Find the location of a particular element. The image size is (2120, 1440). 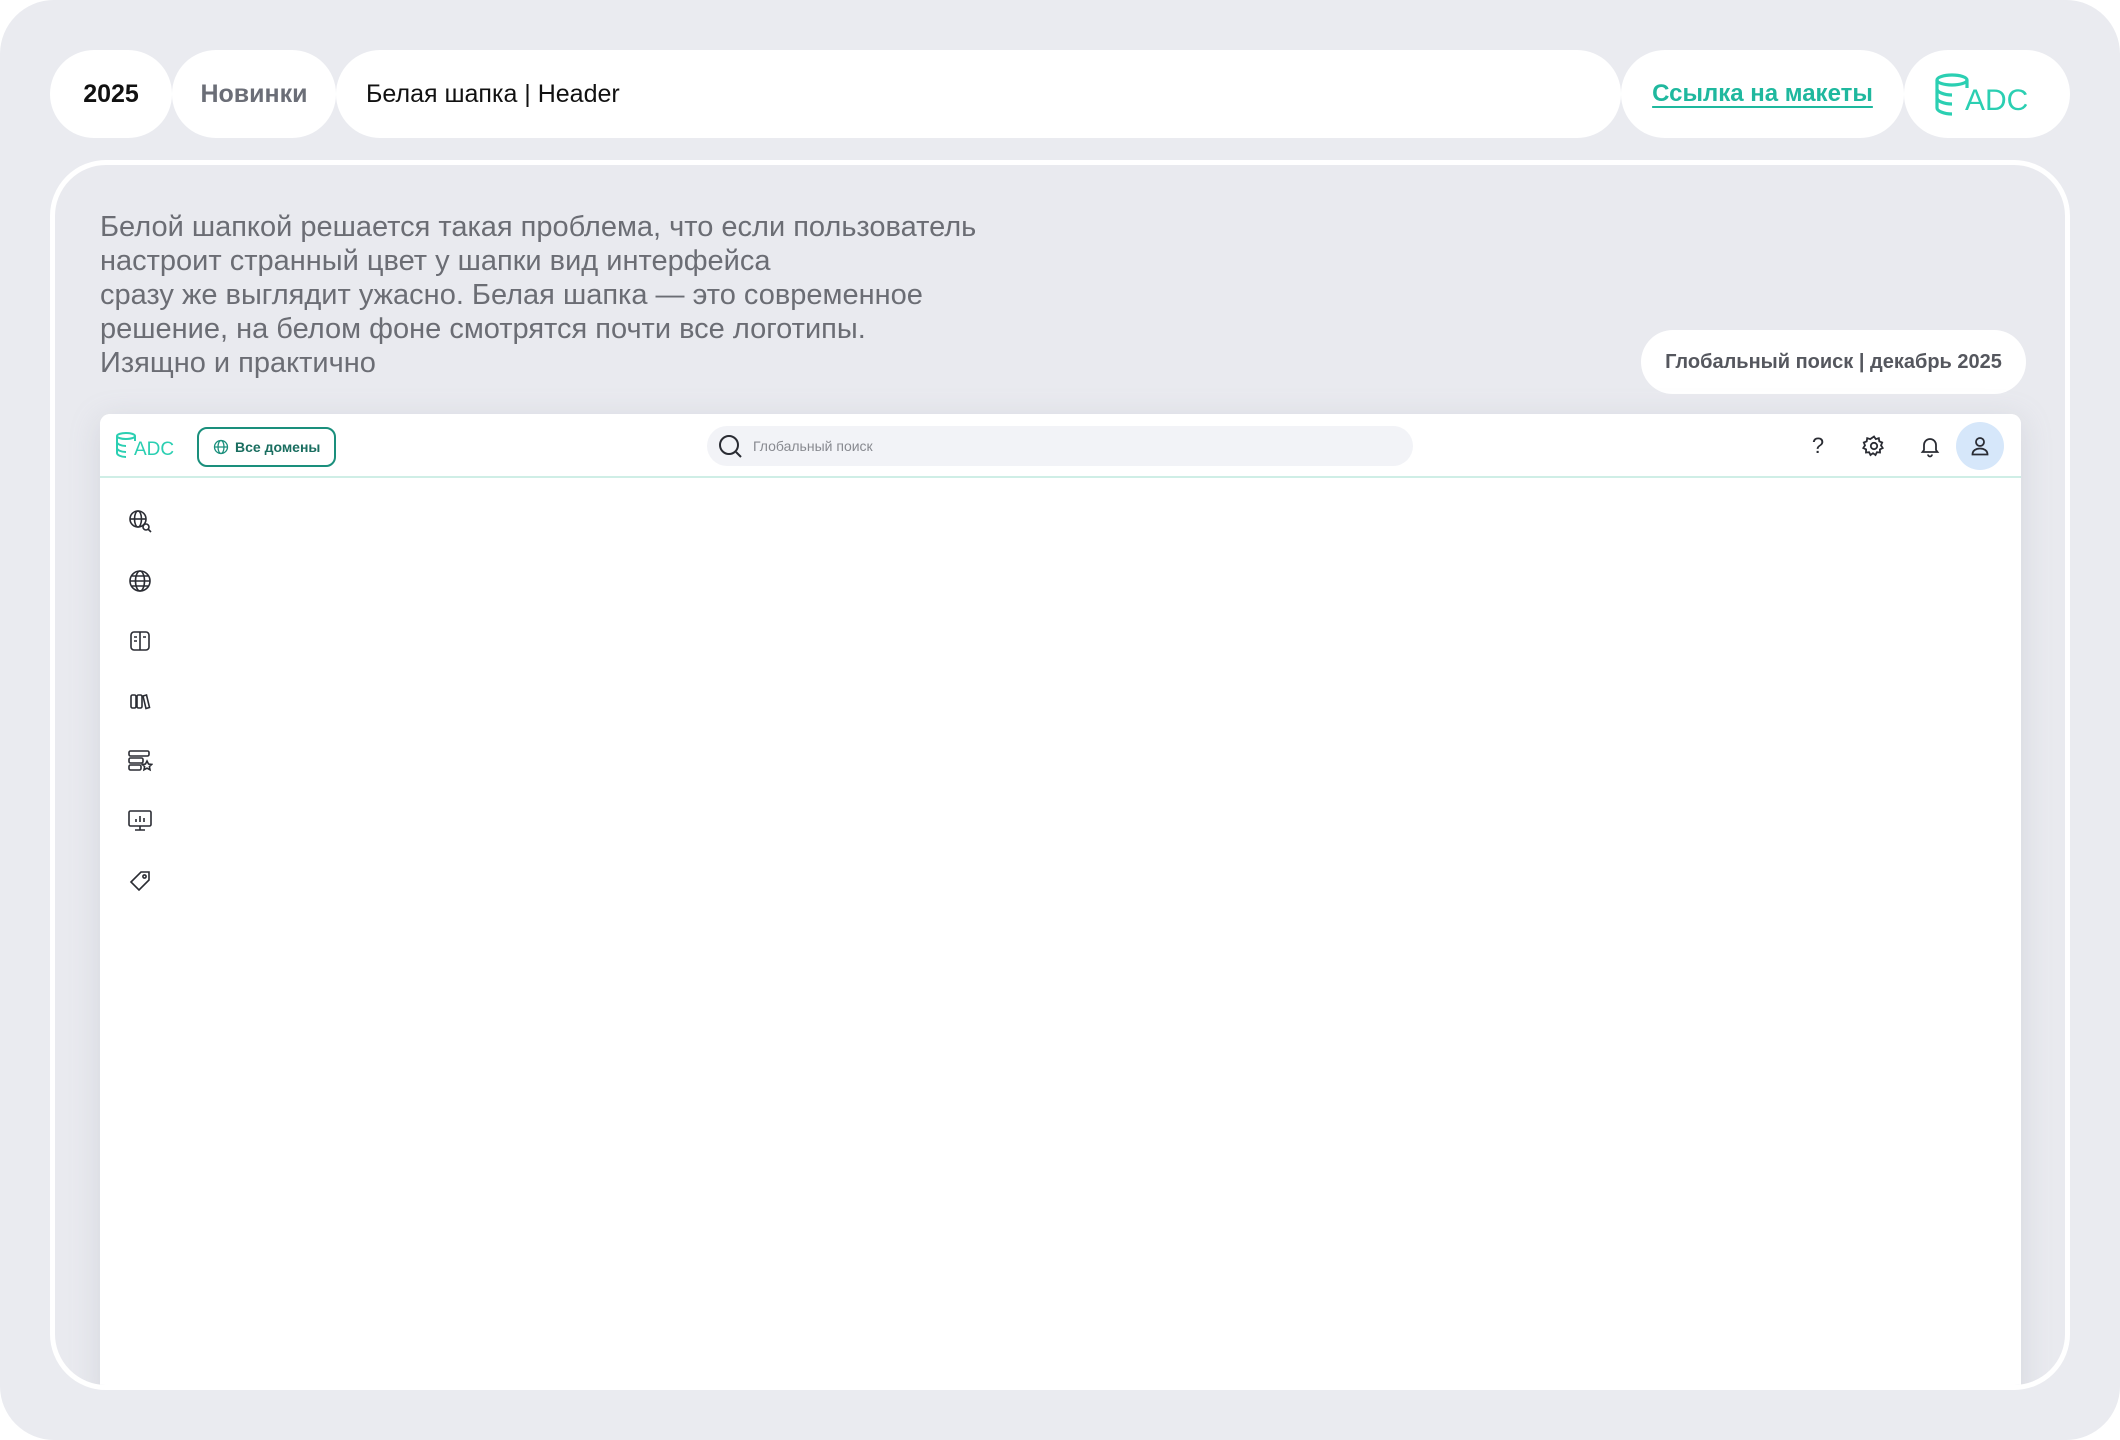

adc-logo: ADC is located at coordinates (1981, 95).